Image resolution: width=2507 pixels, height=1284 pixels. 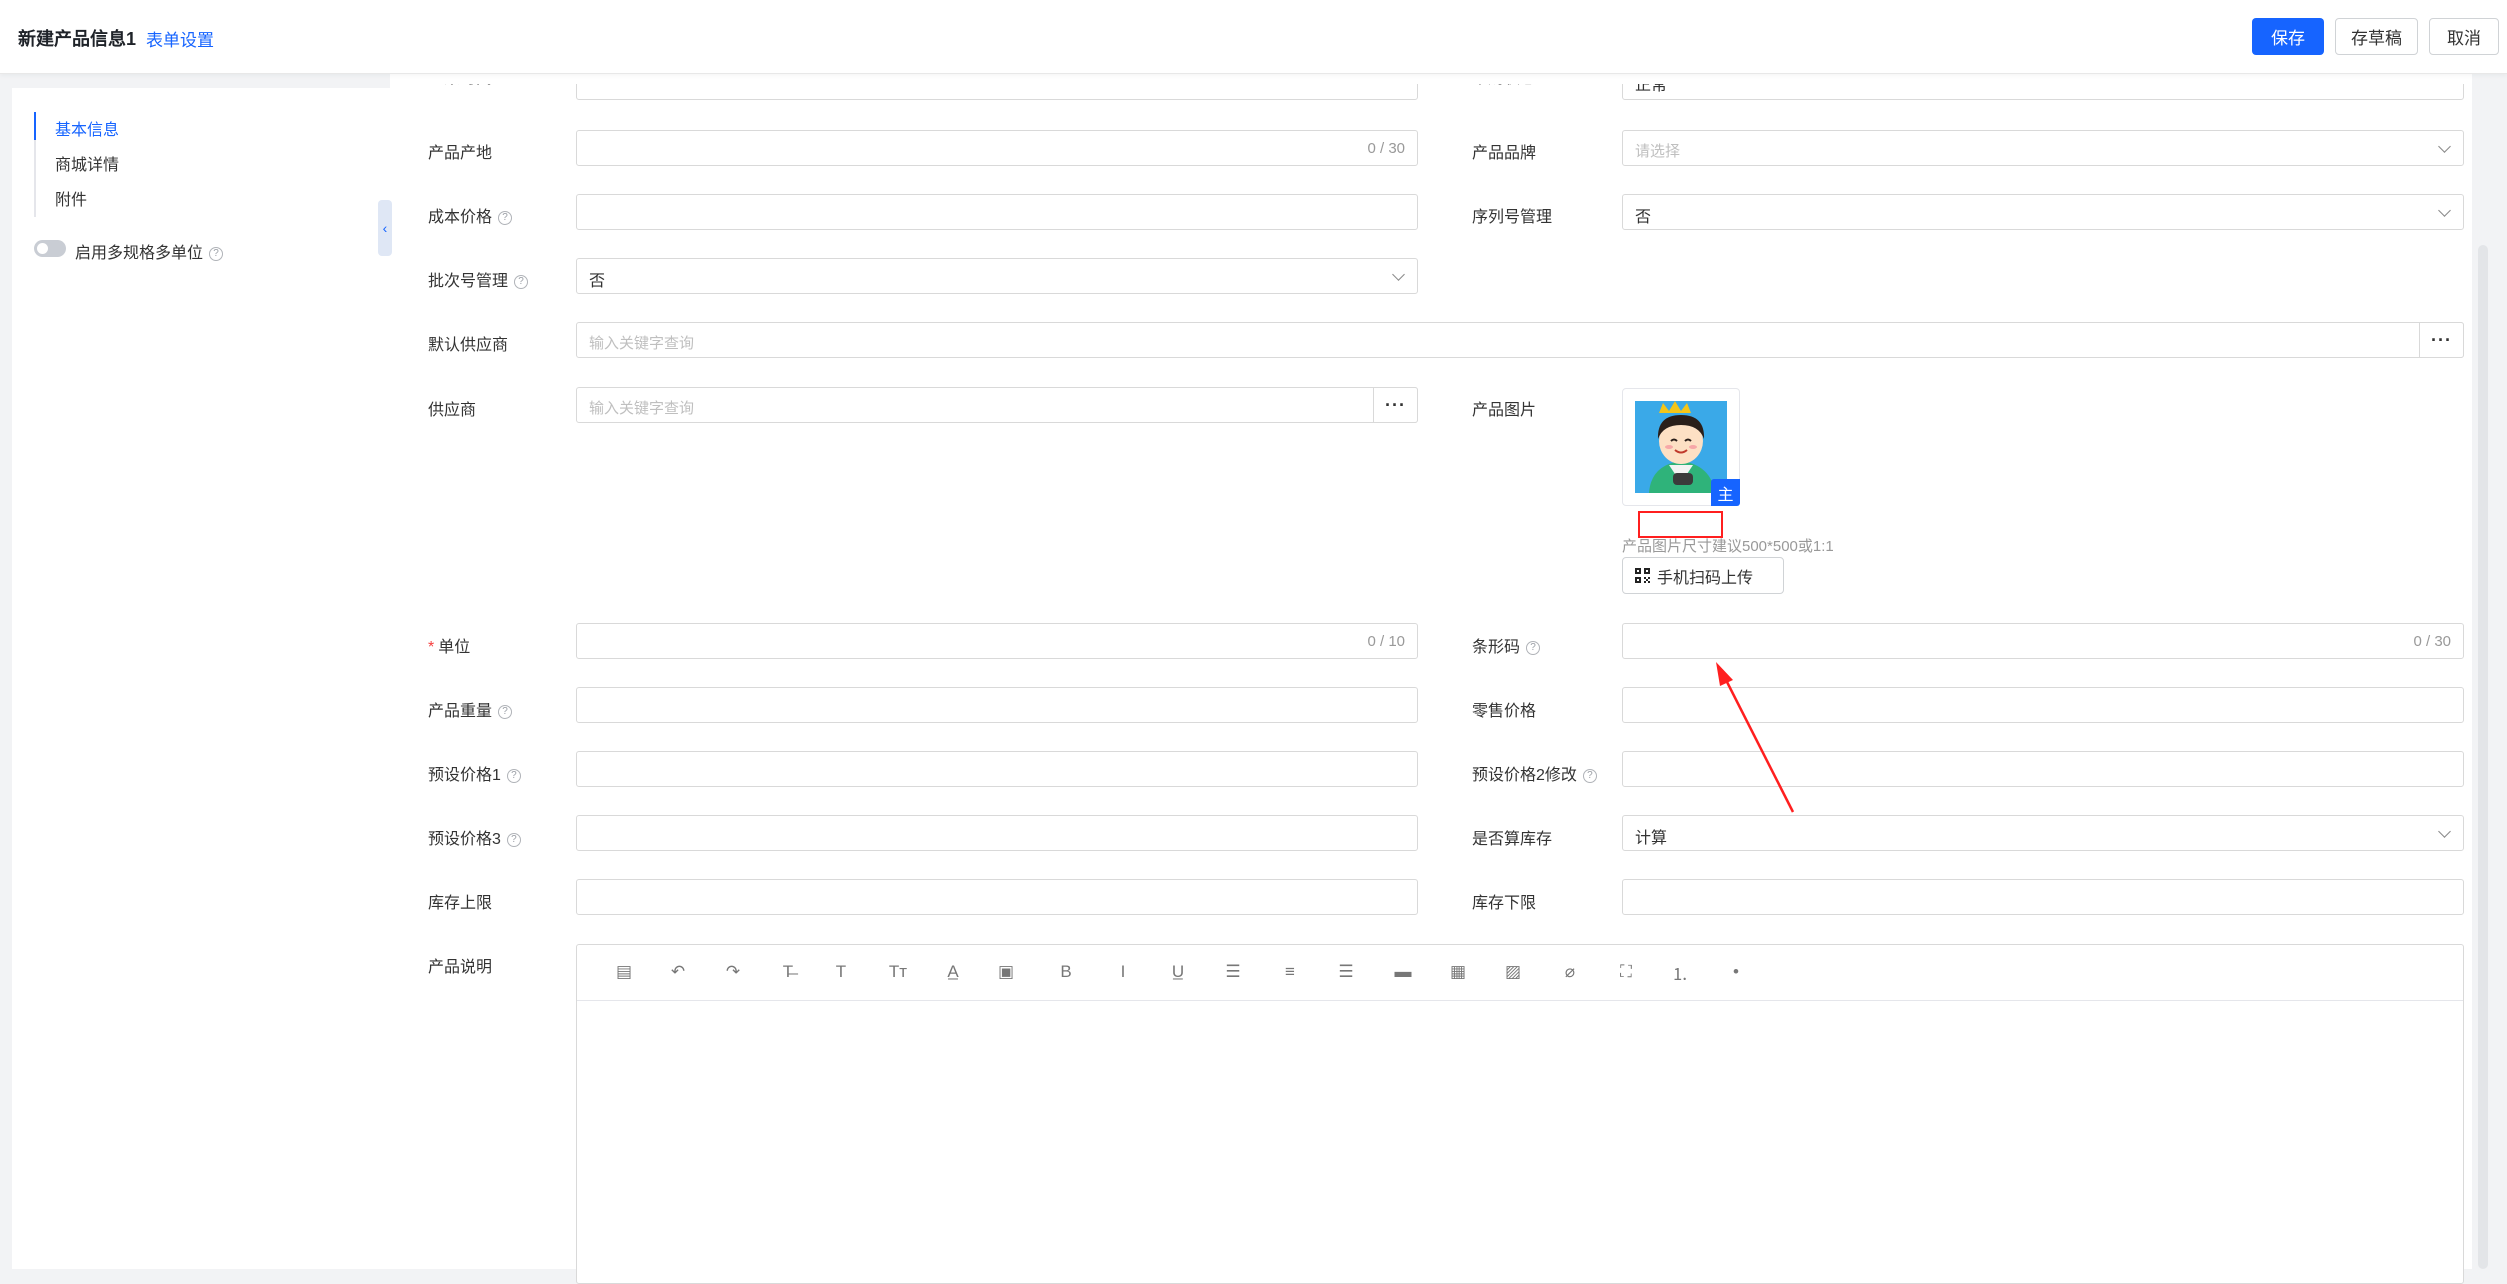 What do you see at coordinates (997, 897) in the screenshot?
I see `stock-upper-input` at bounding box center [997, 897].